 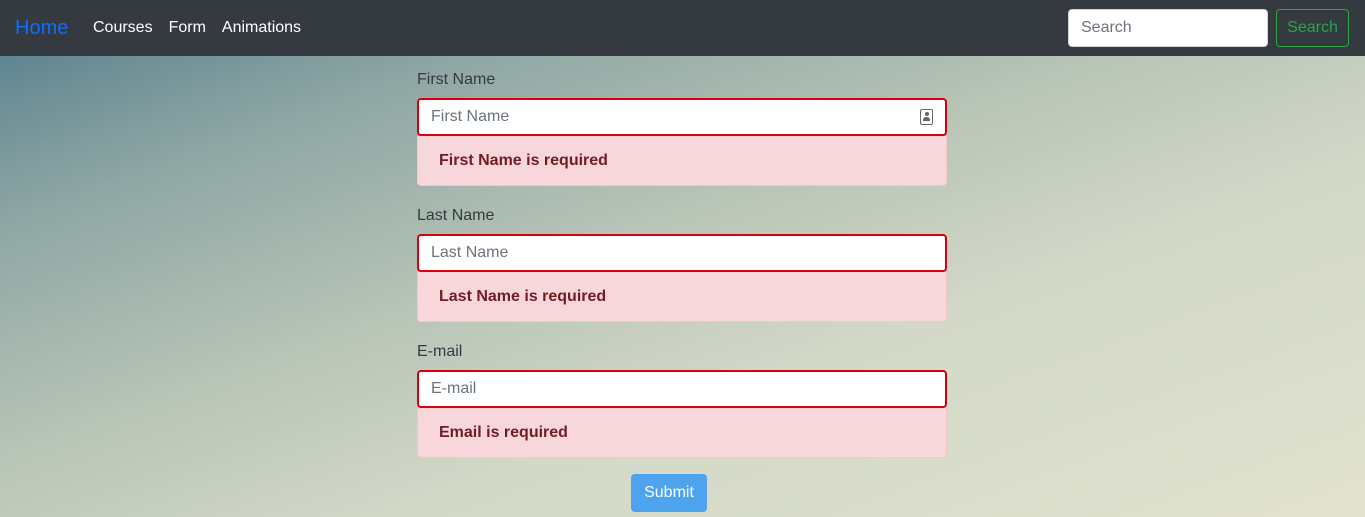 I want to click on last-name-error: Last Name is required, so click(x=682, y=297).